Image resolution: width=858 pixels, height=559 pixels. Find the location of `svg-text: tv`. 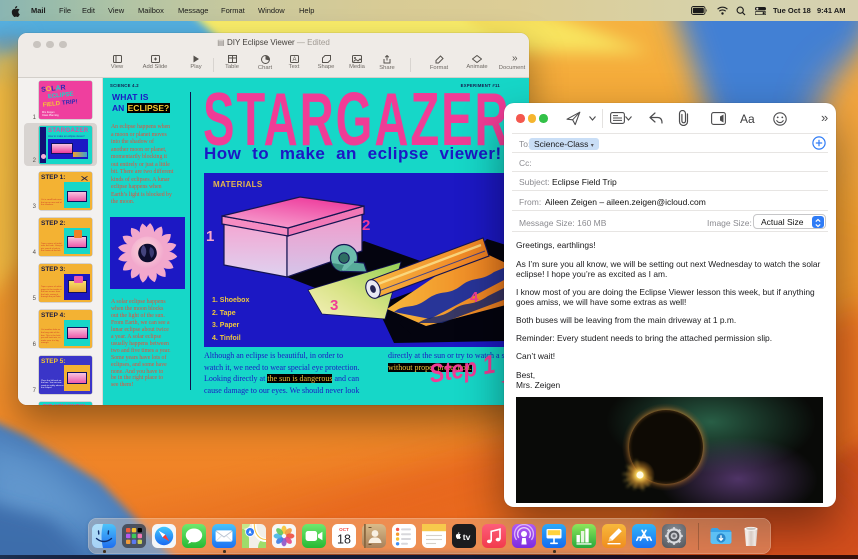

svg-text: tv is located at coordinates (467, 537).